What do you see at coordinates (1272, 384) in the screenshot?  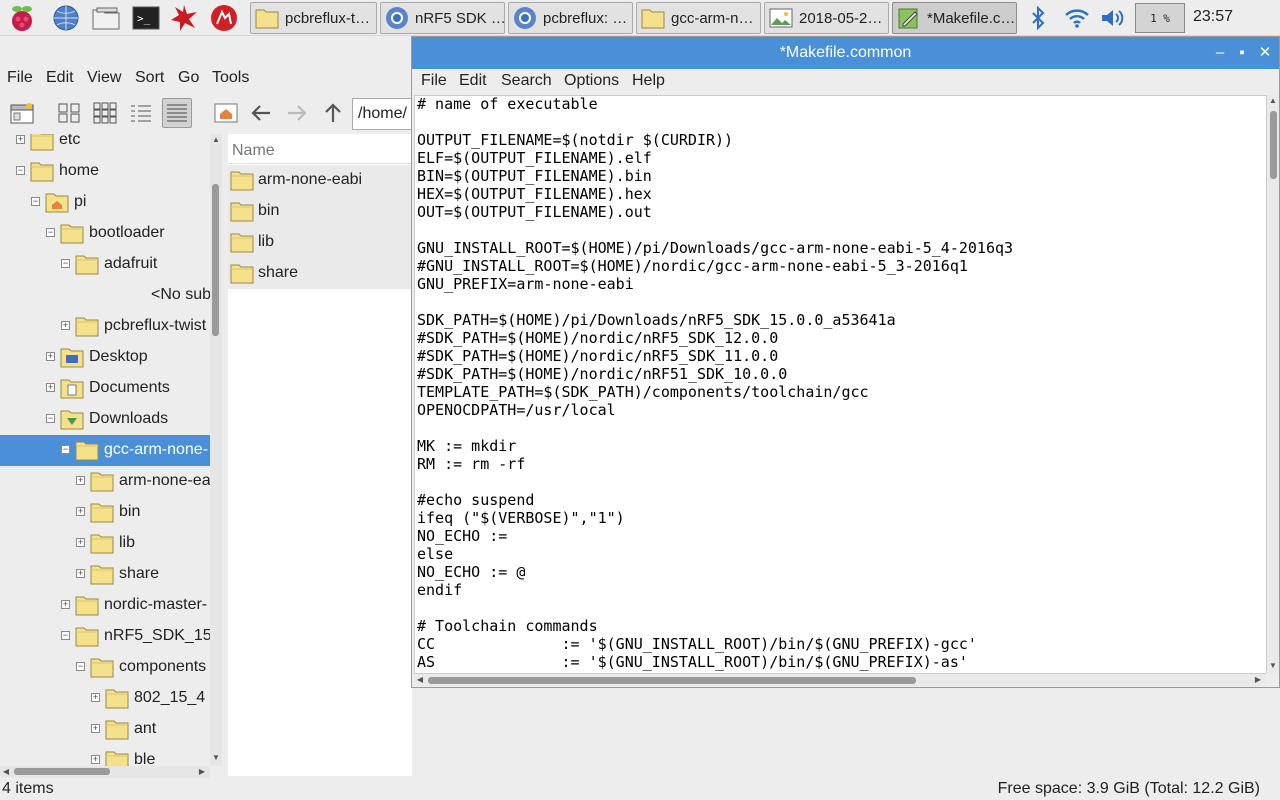 I see `editor-vertical-scrollbar: ▲ ▼` at bounding box center [1272, 384].